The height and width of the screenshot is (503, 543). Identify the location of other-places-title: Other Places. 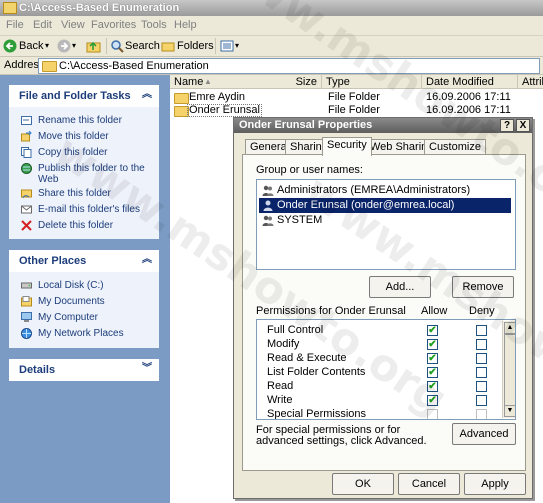
(53, 261).